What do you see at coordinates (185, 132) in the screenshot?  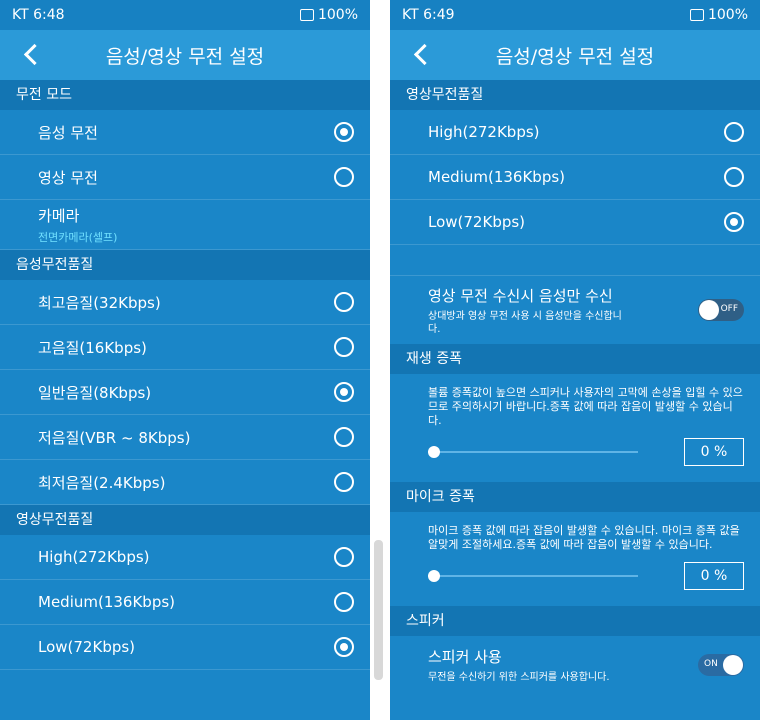 I see `option-voice-radio: 음성 무전` at bounding box center [185, 132].